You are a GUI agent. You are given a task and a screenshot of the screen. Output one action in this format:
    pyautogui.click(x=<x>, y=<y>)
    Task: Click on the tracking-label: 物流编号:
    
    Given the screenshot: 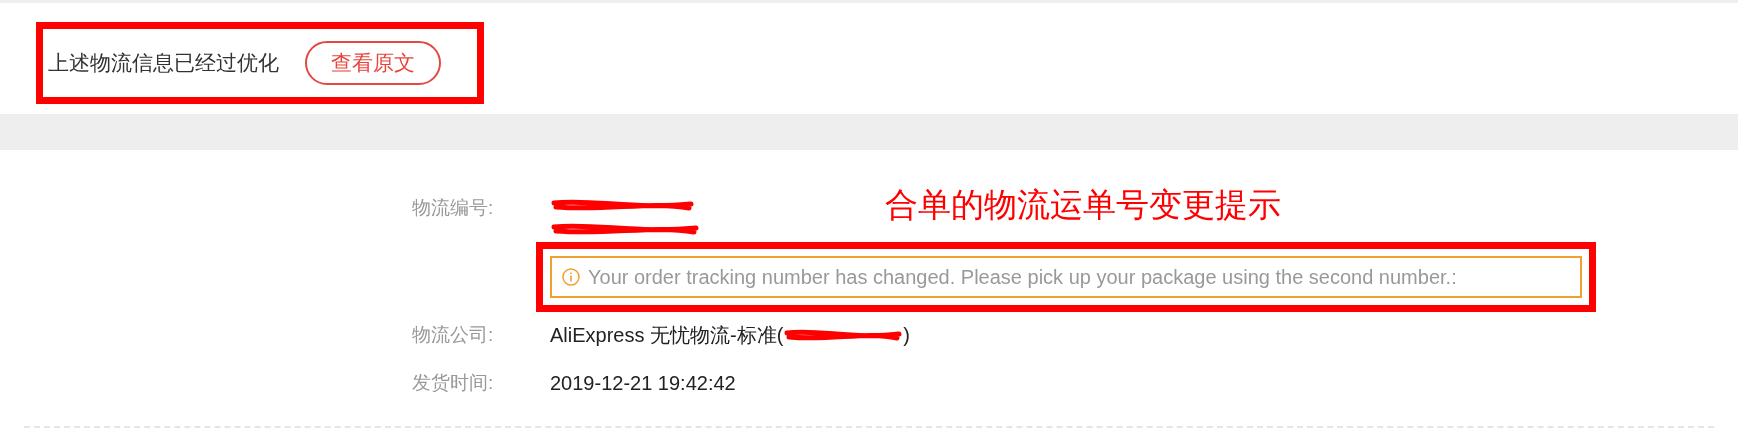 What is the action you would take?
    pyautogui.click(x=453, y=208)
    